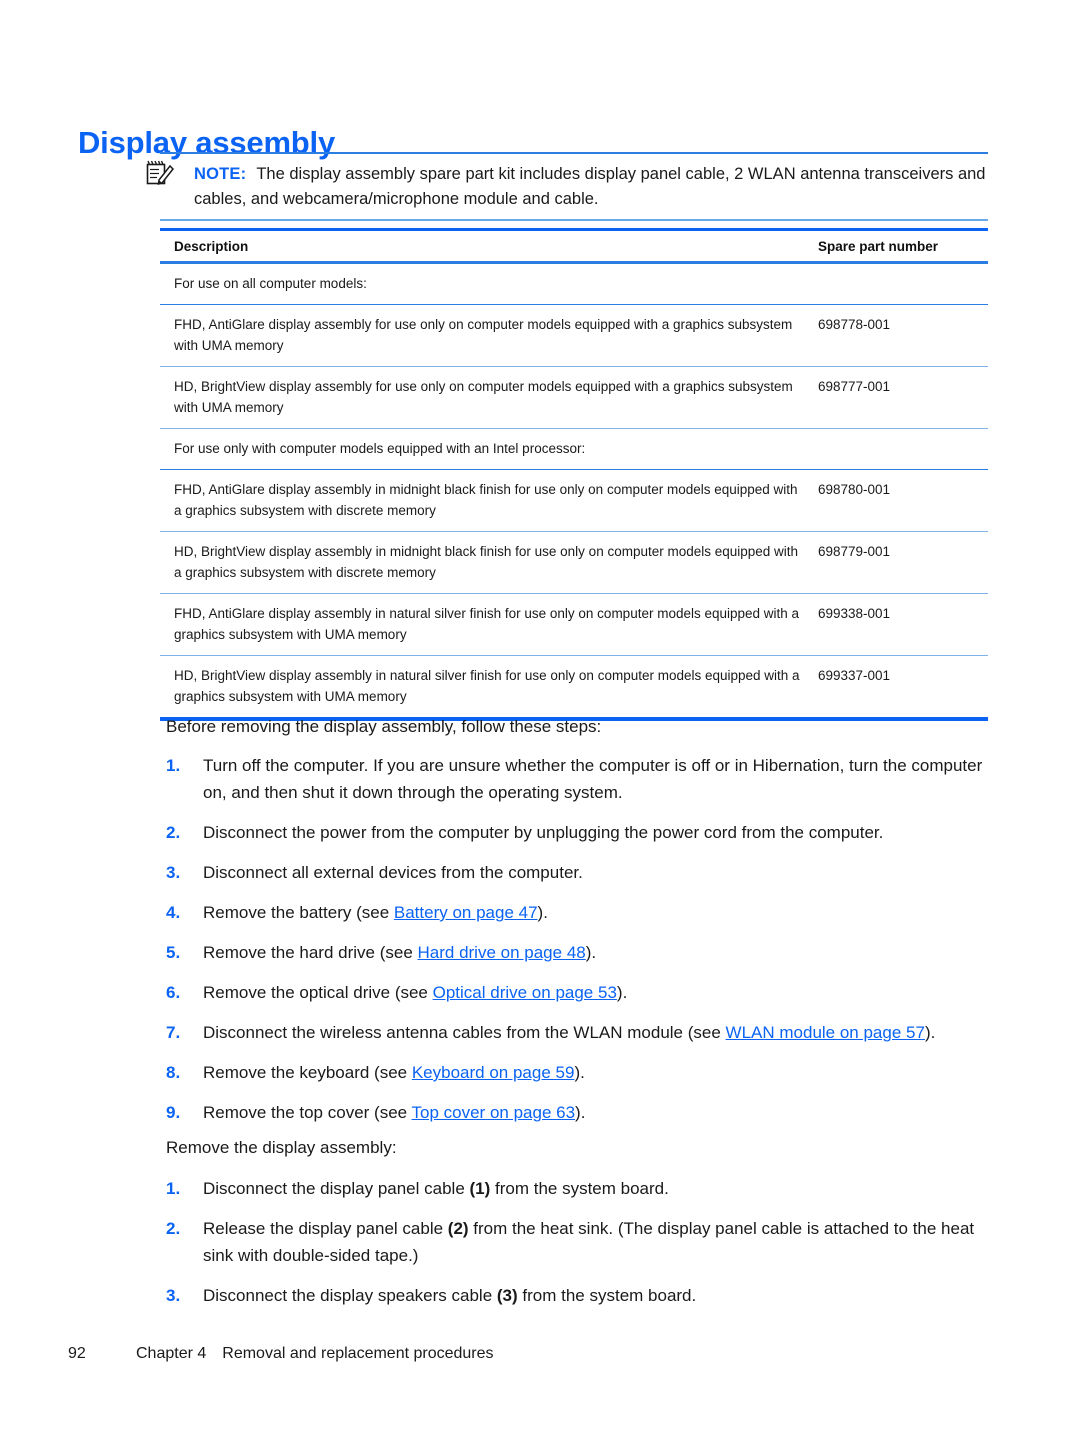 This screenshot has width=1080, height=1437. I want to click on step-number: 6., so click(173, 992).